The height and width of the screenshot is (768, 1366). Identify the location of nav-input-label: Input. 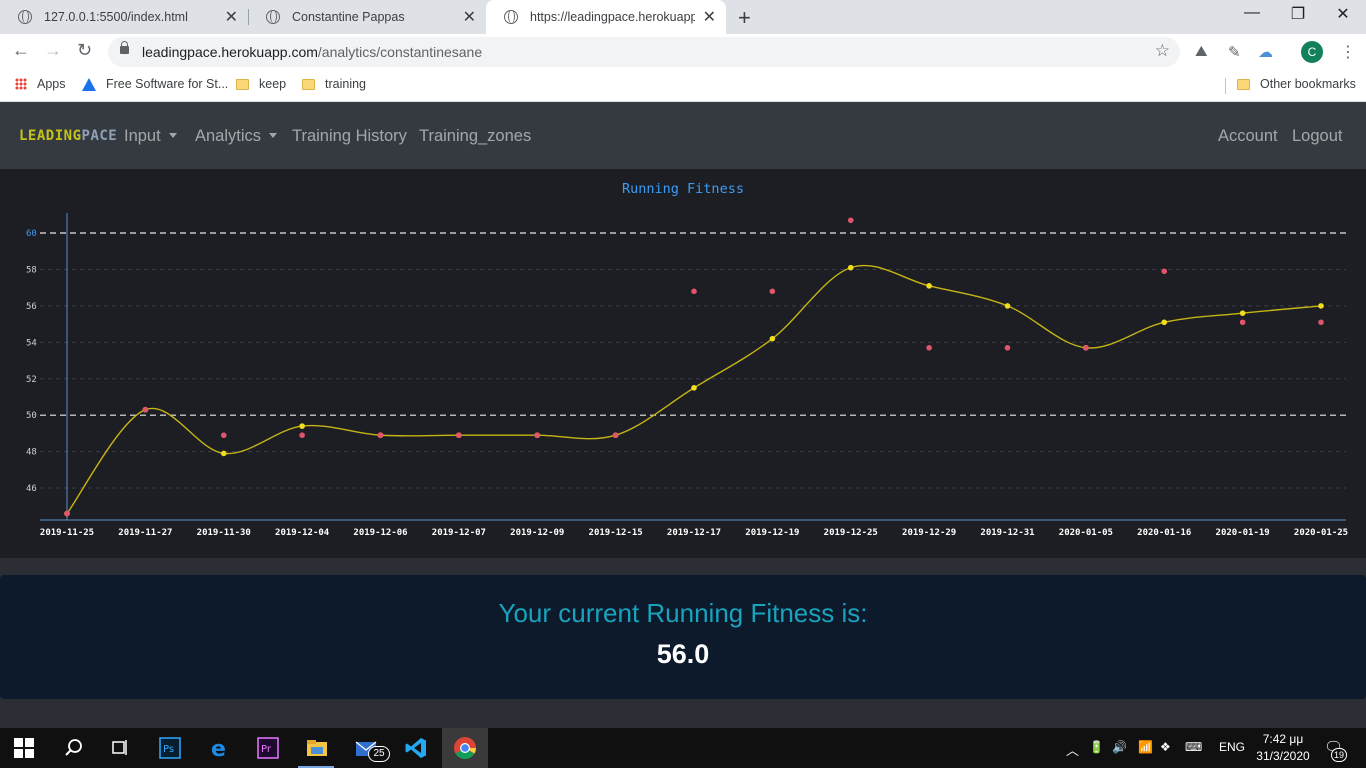
(142, 136).